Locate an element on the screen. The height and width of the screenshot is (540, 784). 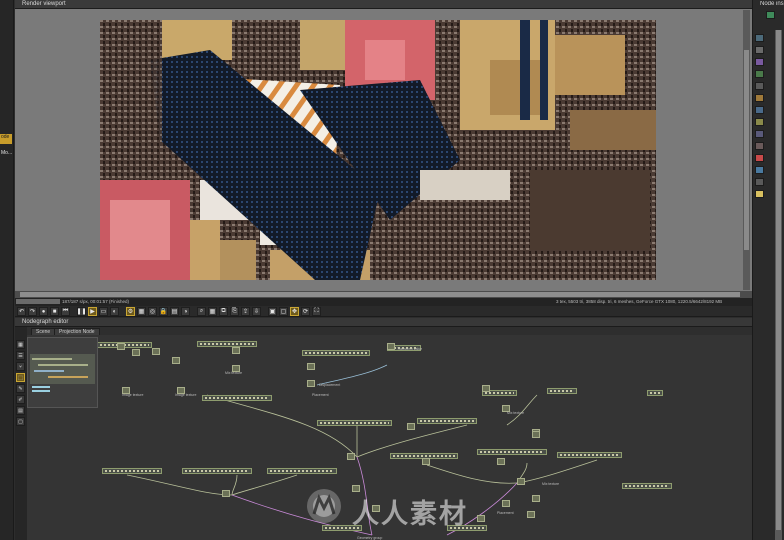
tab-projection-node: Projection Node is located at coordinates (77, 331).